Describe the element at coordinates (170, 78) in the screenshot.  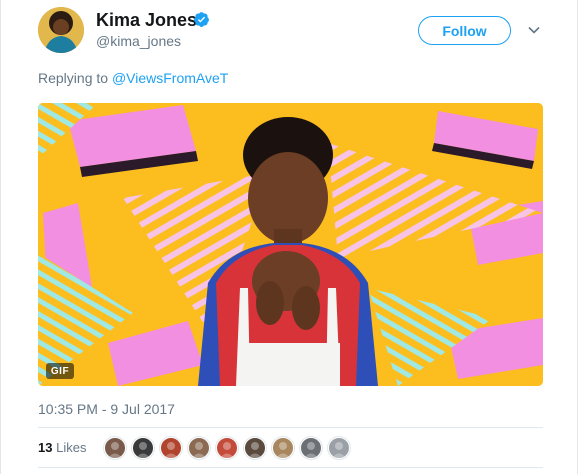
I see `reply-handle-link: @ViewsFromAveT` at that location.